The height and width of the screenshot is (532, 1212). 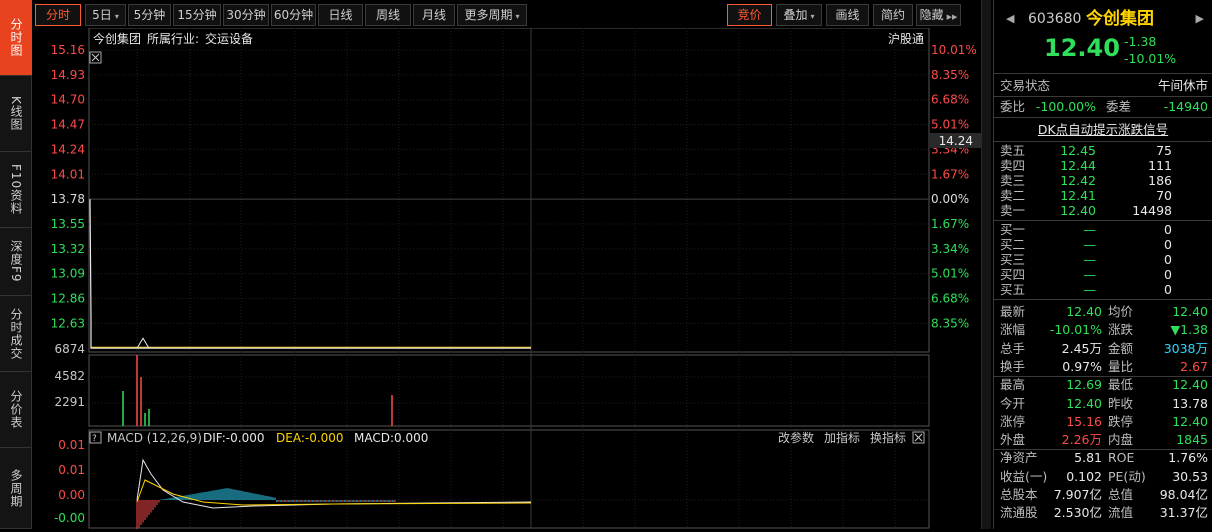 What do you see at coordinates (799, 15) in the screenshot?
I see `tool-button-1: 叠加 ▾` at bounding box center [799, 15].